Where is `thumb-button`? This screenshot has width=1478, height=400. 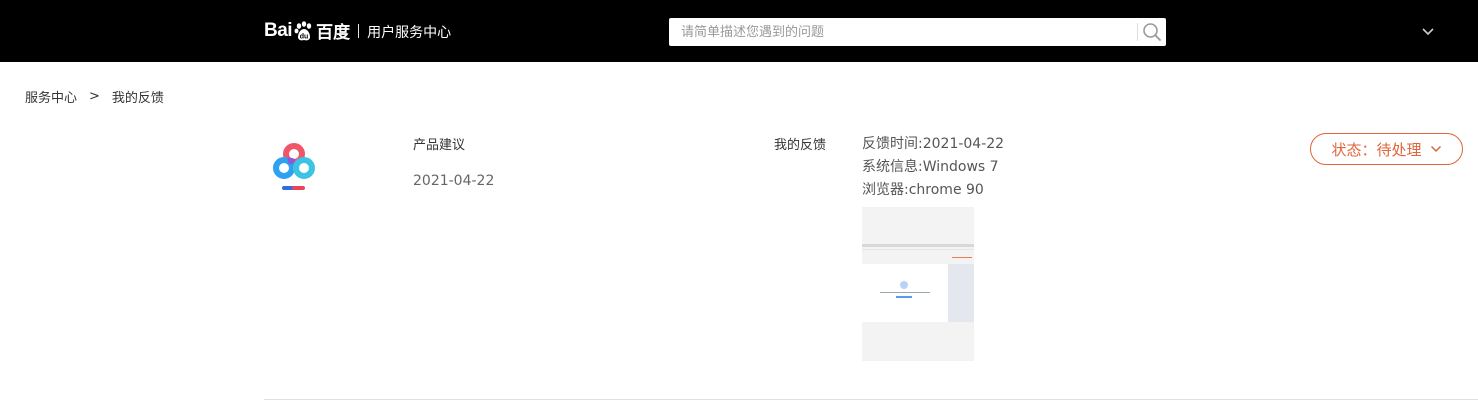 thumb-button is located at coordinates (904, 297).